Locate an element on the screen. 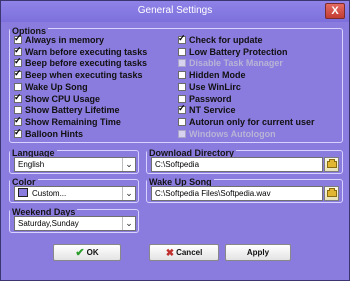  wake-up-song-value: C:\Softpedia Files\Softpedia.wav is located at coordinates (213, 193).